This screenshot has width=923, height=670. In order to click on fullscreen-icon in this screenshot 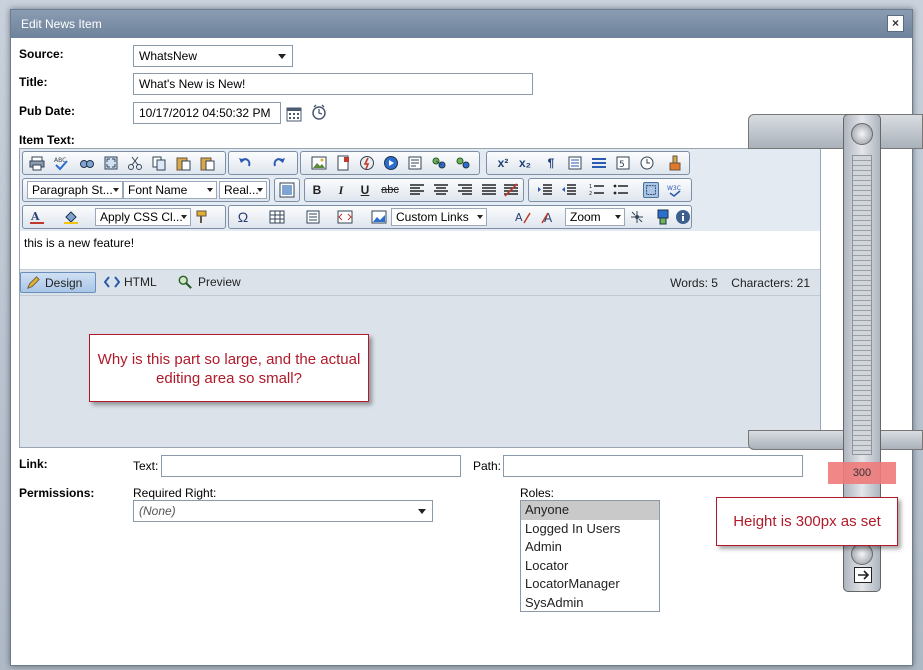, I will do `click(111, 163)`.